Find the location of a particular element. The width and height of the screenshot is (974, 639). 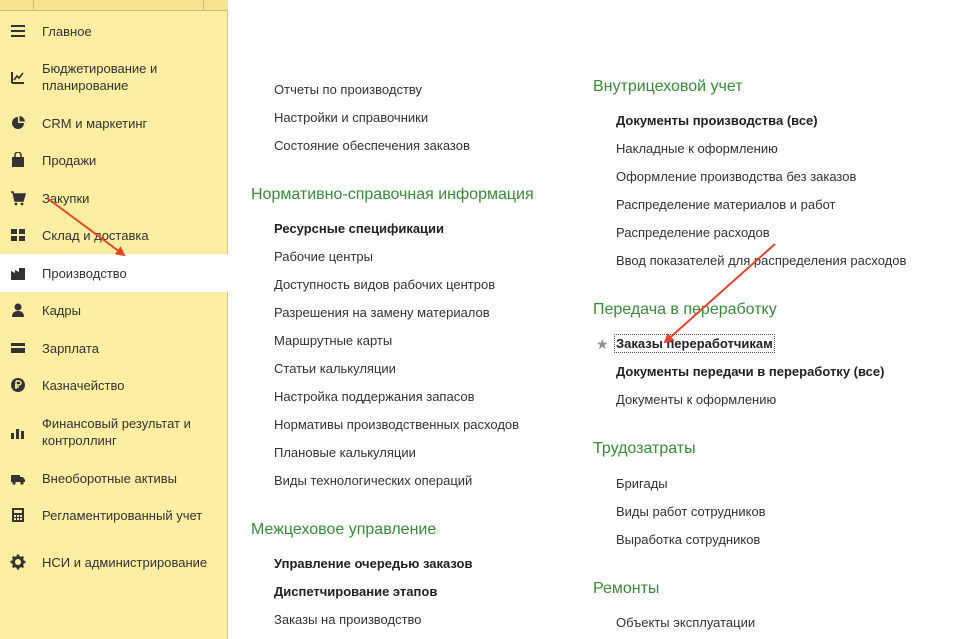

sidebar-item-label: Склад и доставка is located at coordinates (95, 235).